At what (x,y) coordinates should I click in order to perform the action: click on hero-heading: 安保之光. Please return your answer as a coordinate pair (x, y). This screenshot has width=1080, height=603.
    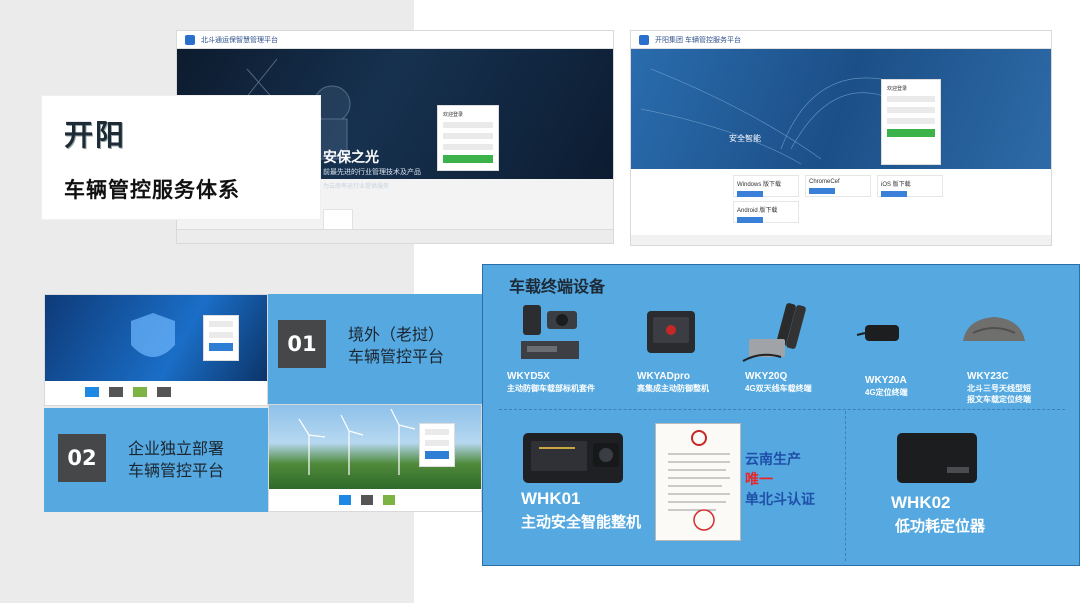
    Looking at the image, I should click on (351, 157).